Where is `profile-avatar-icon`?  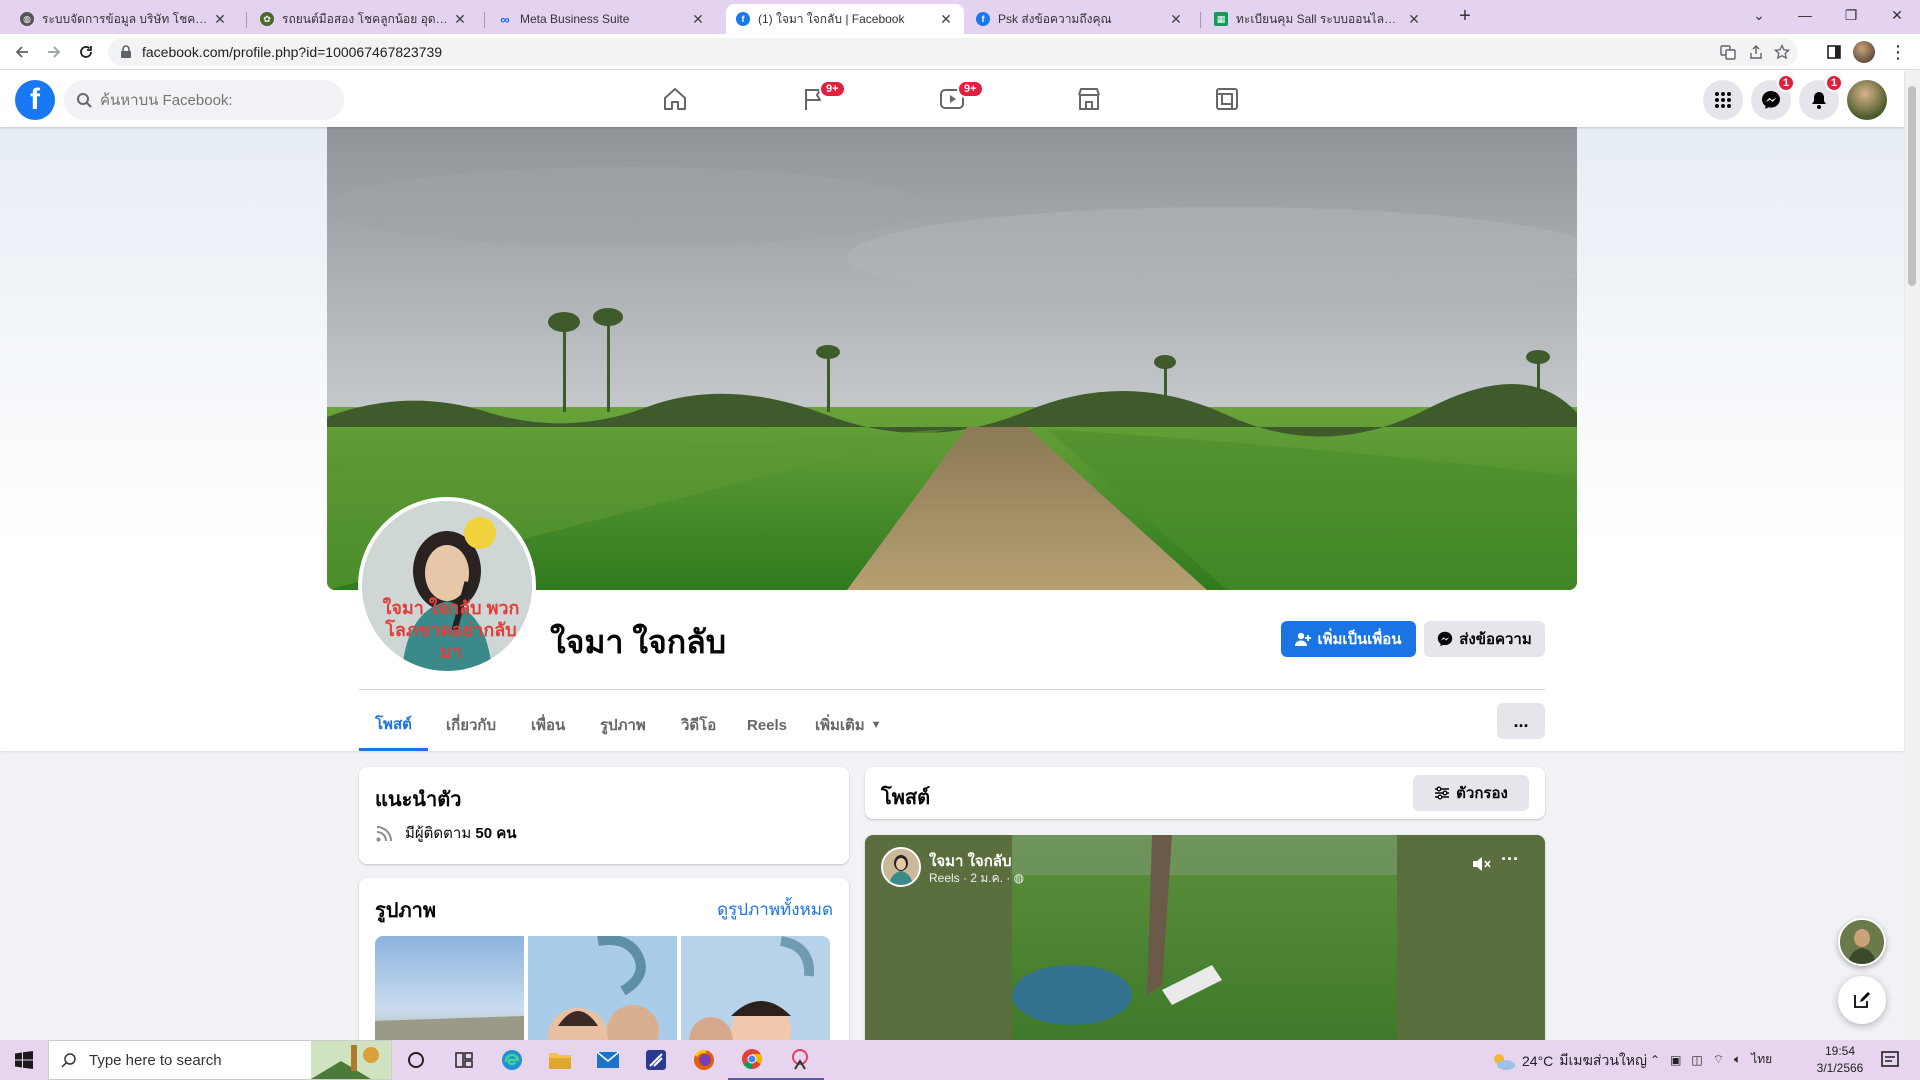
profile-avatar-icon is located at coordinates (1864, 52).